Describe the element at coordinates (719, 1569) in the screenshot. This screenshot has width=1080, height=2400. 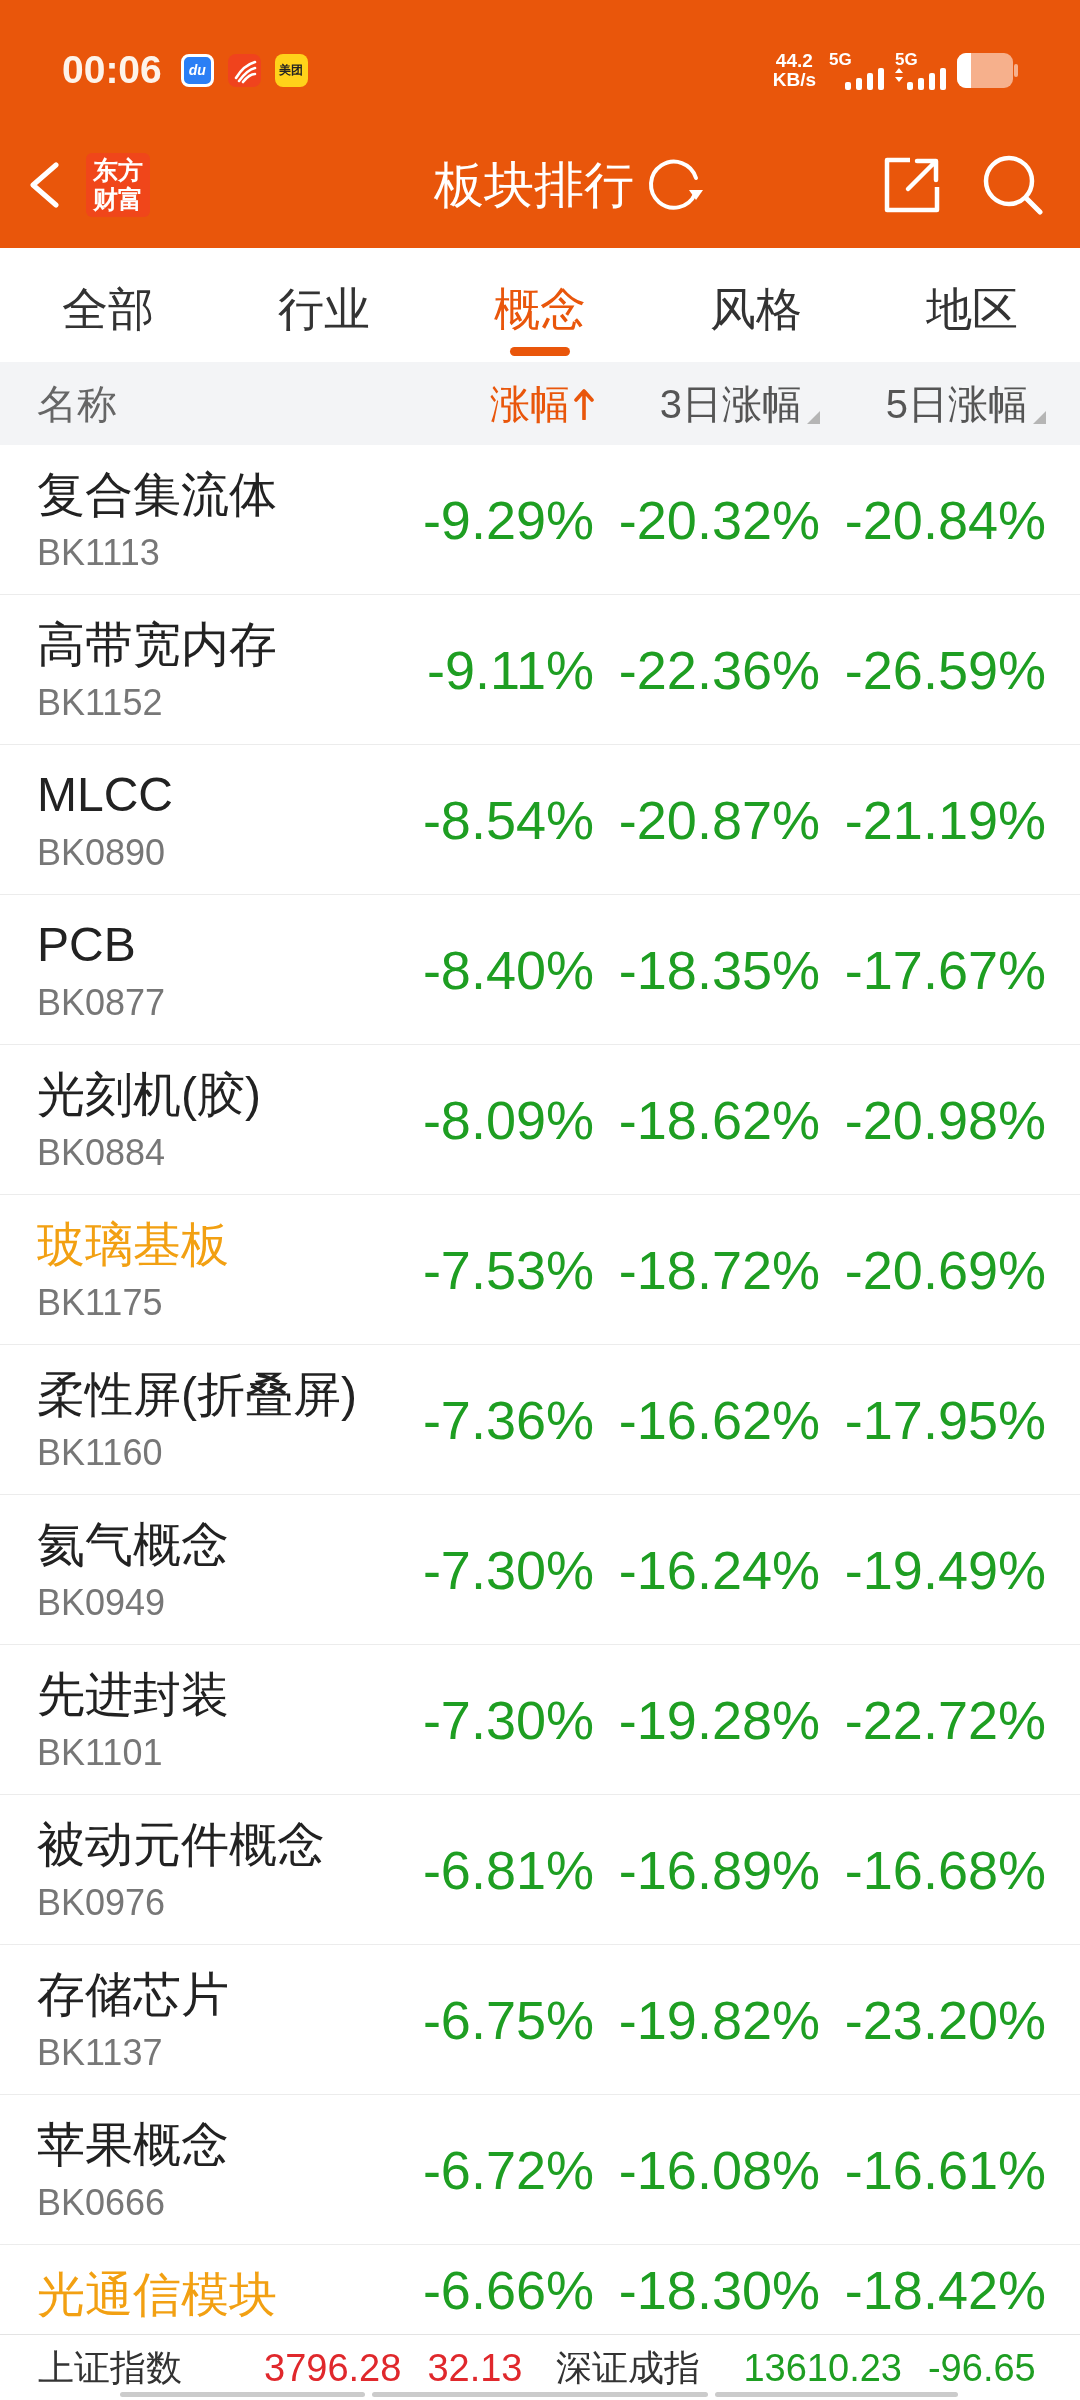
I see `change-value: -16.24%` at that location.